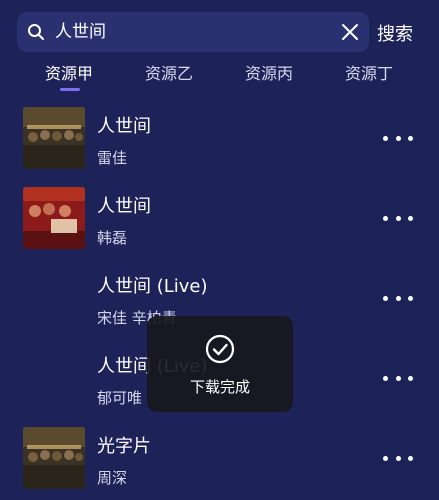 The height and width of the screenshot is (500, 439). What do you see at coordinates (219, 78) in the screenshot?
I see `source-tabs: 资源甲 资源乙 资源丙 资源丁` at bounding box center [219, 78].